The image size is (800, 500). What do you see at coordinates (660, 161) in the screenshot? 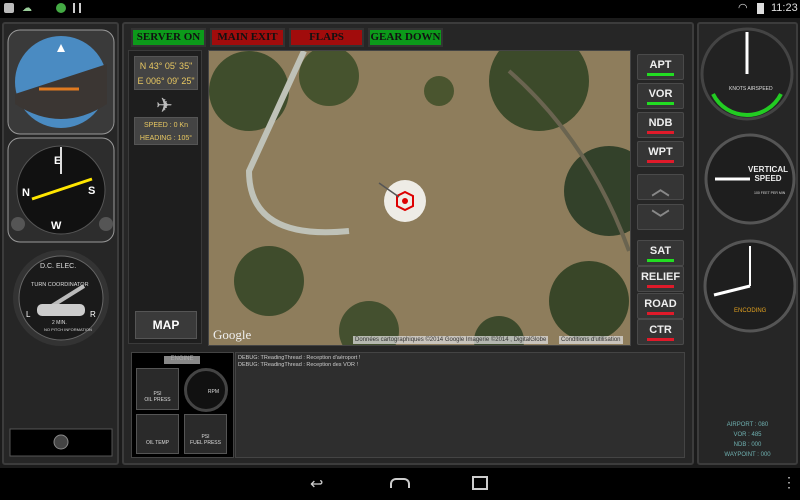
I see `wpt-indicator` at bounding box center [660, 161].